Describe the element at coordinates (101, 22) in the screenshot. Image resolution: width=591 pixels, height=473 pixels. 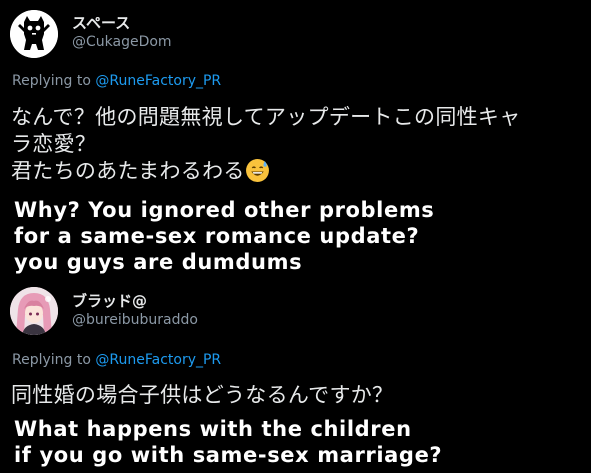
I see `display-name: スペース` at that location.